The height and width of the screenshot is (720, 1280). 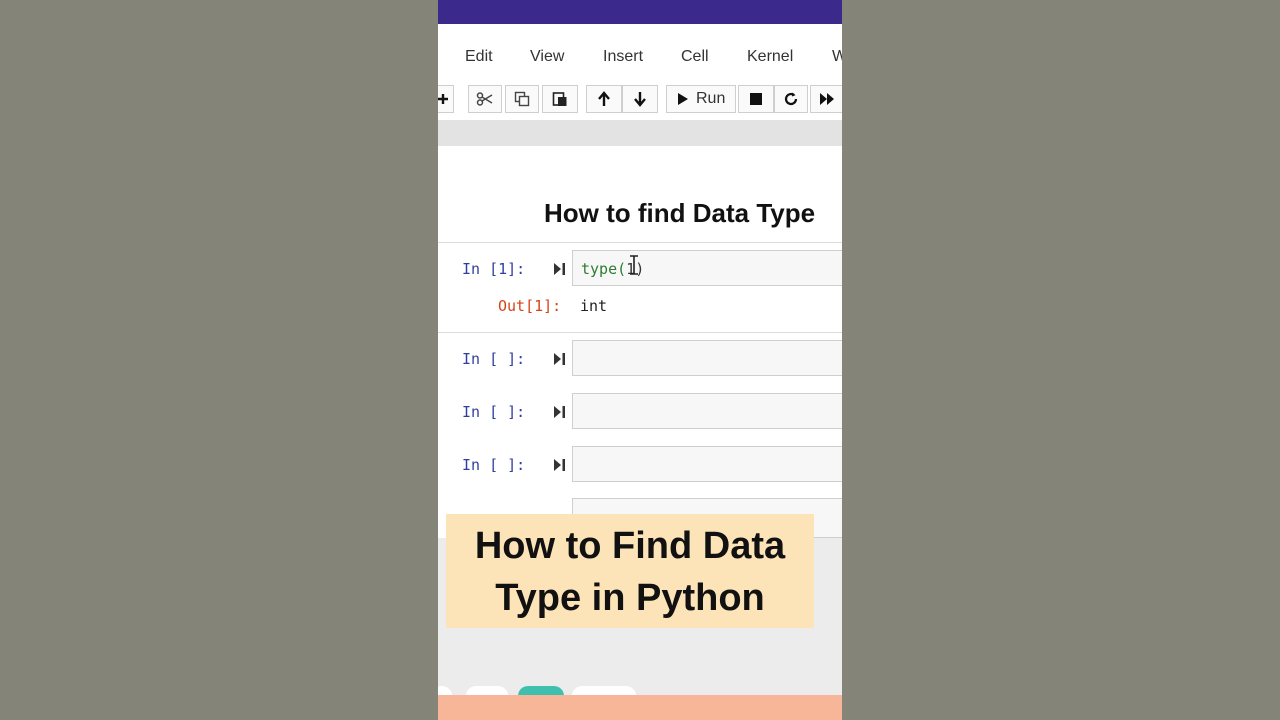 I want to click on run-button: Run, so click(x=701, y=99).